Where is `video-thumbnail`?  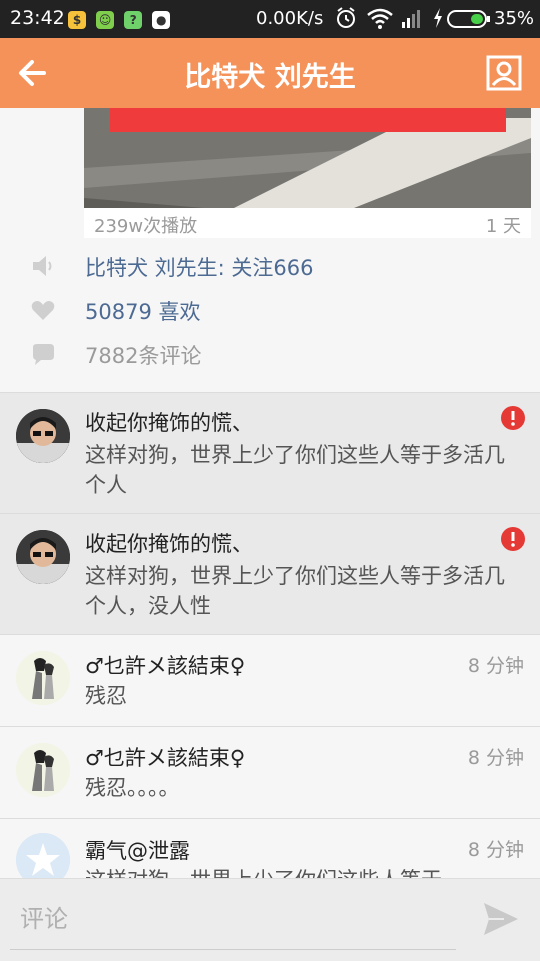 video-thumbnail is located at coordinates (307, 158).